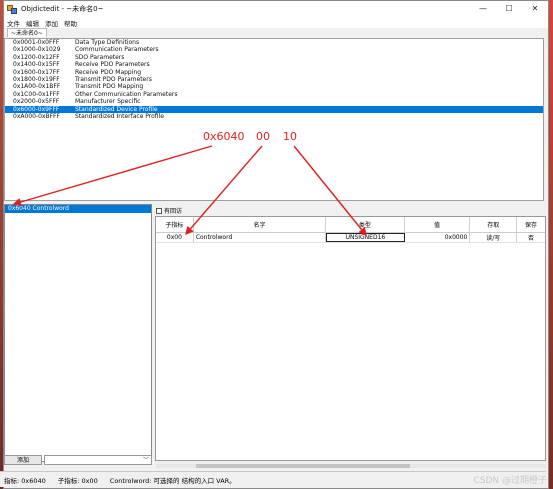  I want to click on range-row: 0x1200-0x12FF SDO Parameters, so click(274, 57).